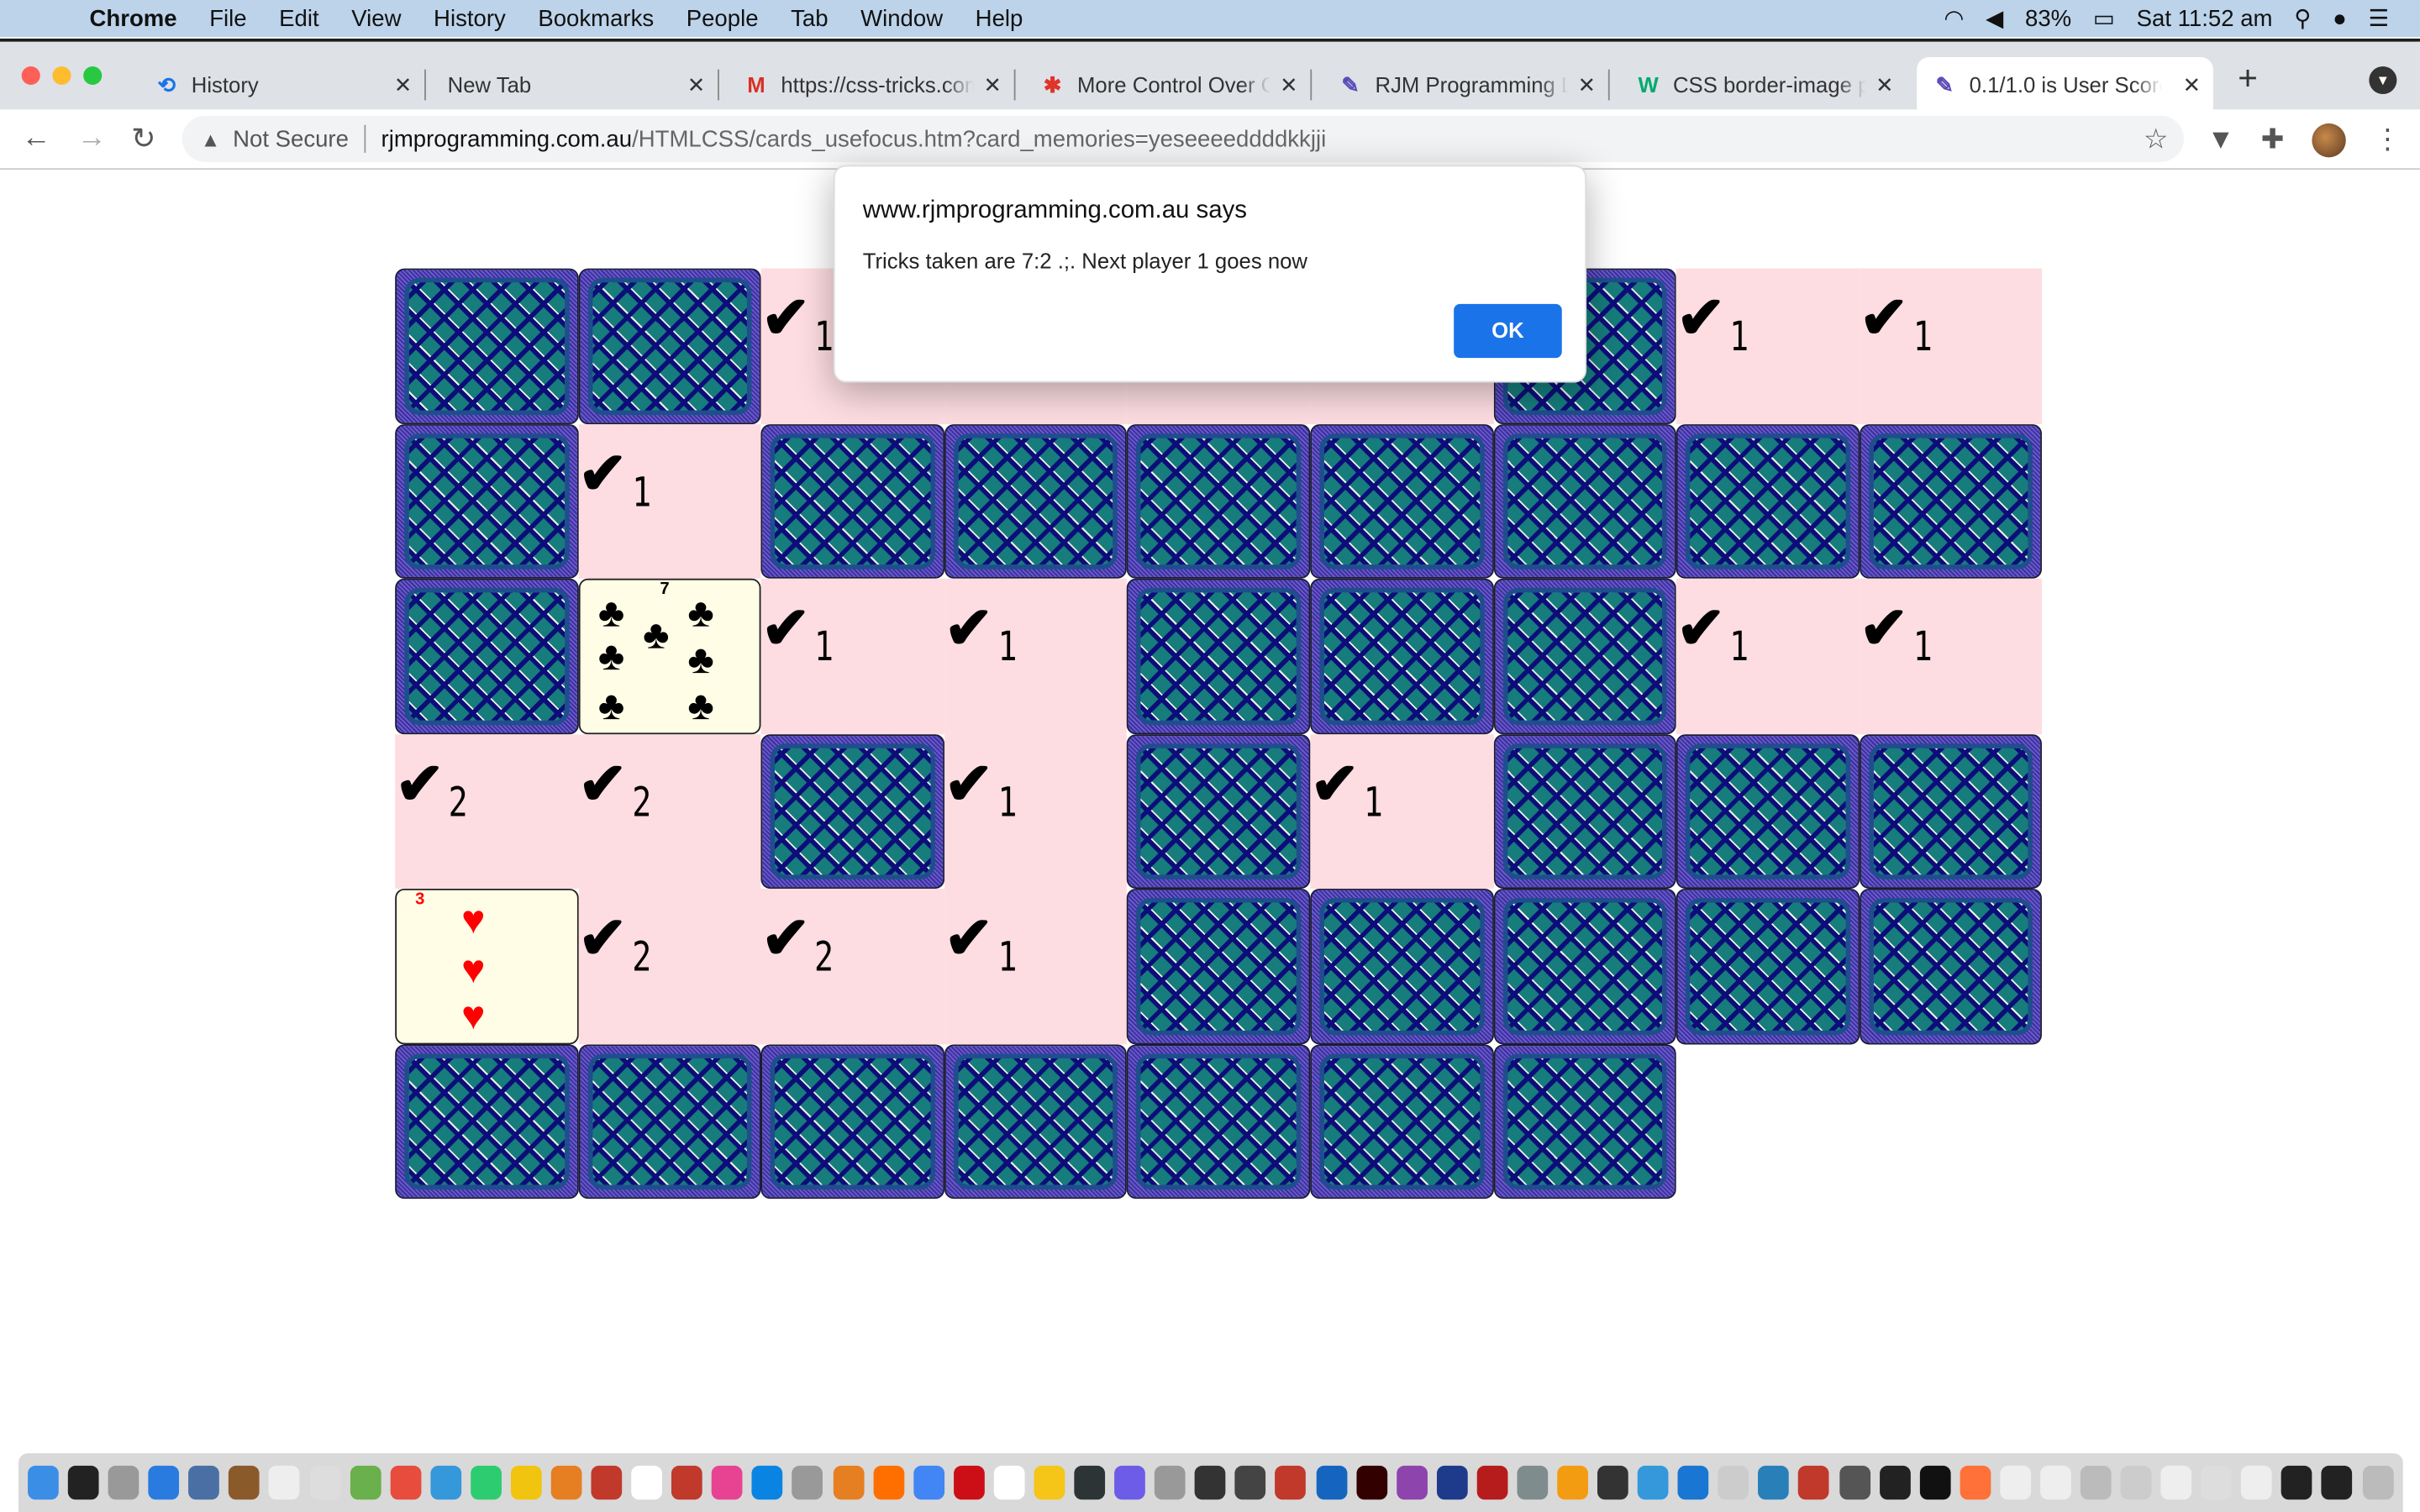  Describe the element at coordinates (669, 966) in the screenshot. I see `matched-cell: ✔ 2` at that location.